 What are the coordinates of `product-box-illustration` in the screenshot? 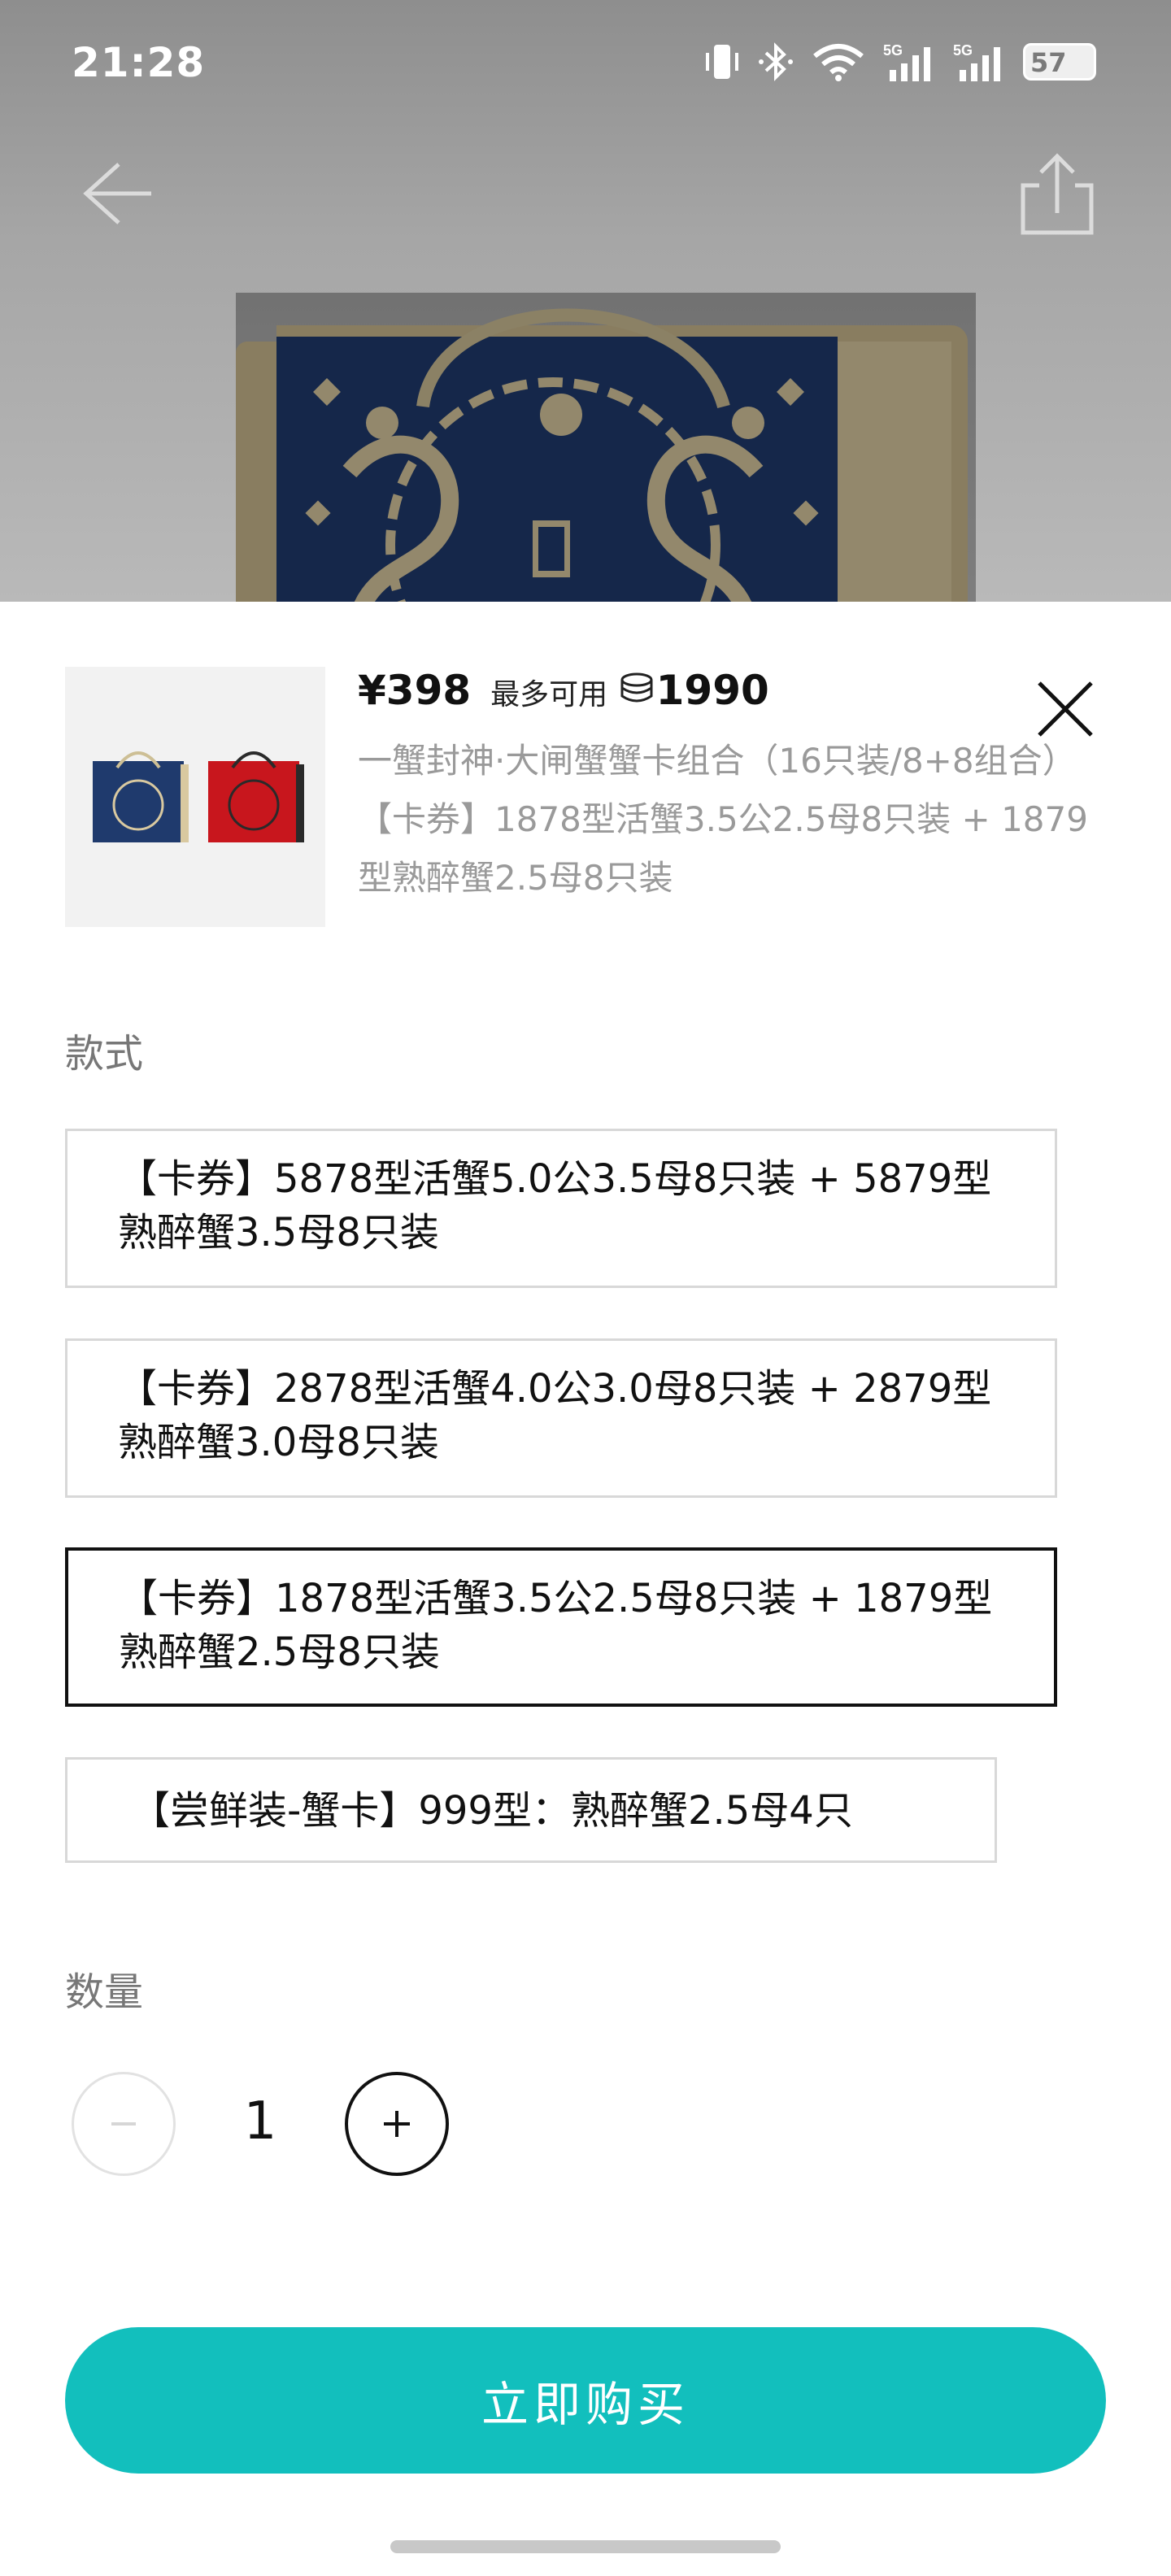 It's located at (606, 447).